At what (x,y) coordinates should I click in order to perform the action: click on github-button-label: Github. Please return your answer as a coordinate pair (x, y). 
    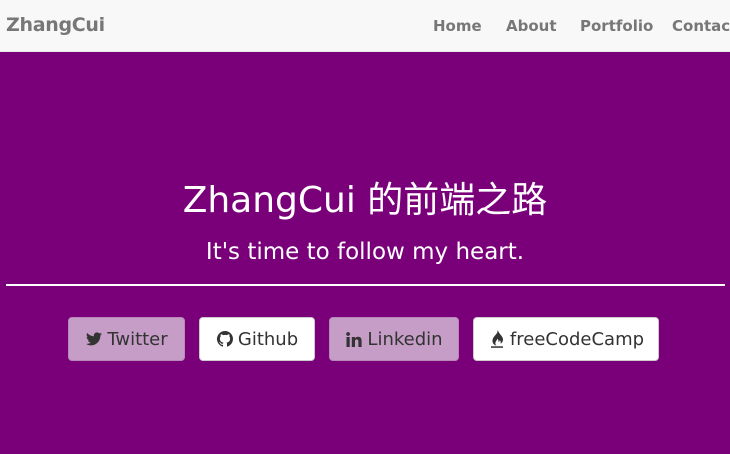
    Looking at the image, I should click on (268, 339).